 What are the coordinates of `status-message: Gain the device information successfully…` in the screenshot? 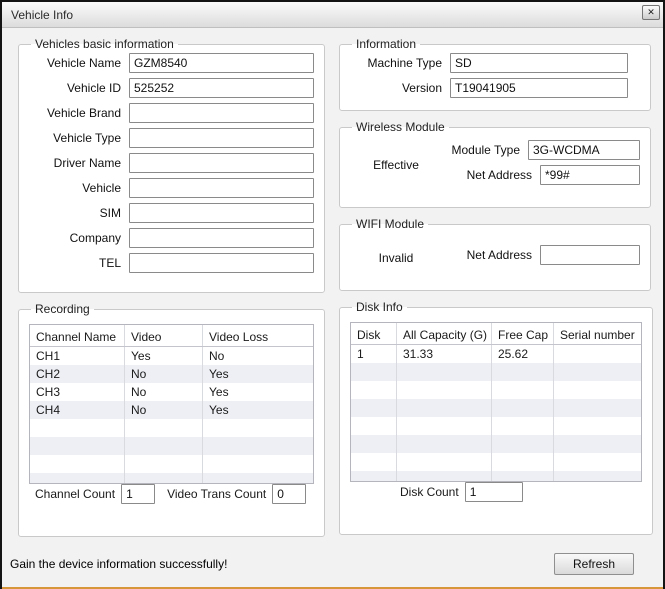 It's located at (119, 564).